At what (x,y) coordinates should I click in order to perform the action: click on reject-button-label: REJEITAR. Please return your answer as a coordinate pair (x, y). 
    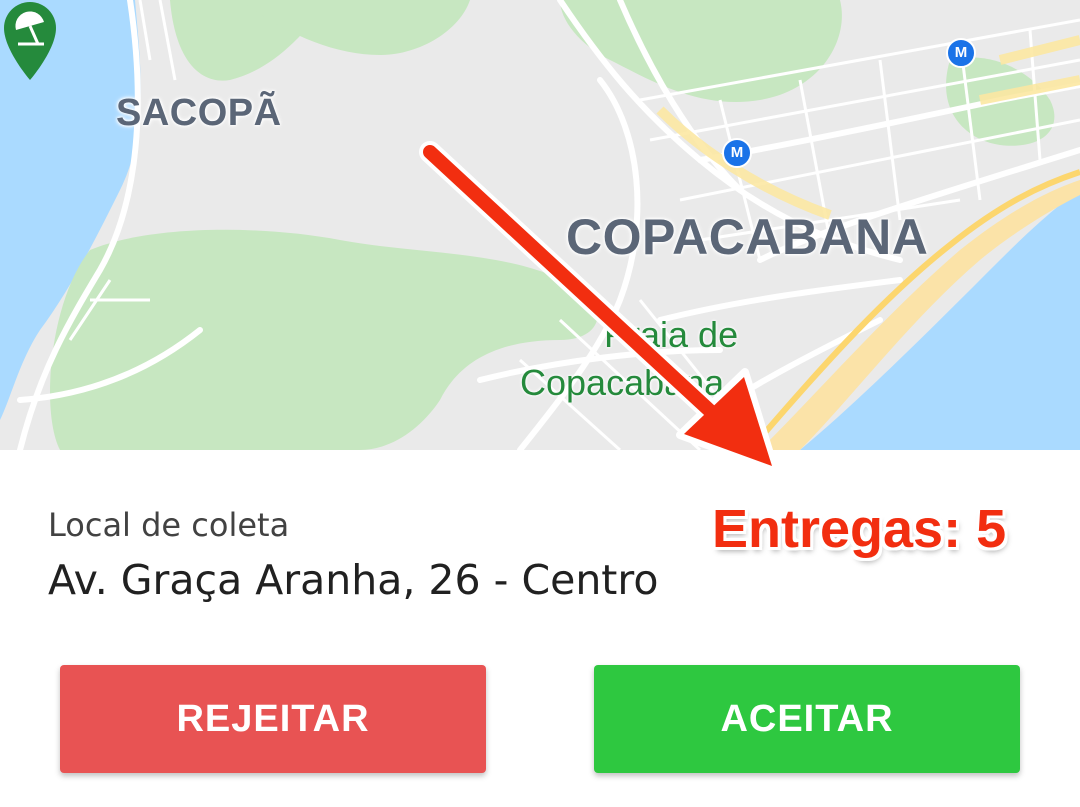
    Looking at the image, I should click on (273, 718).